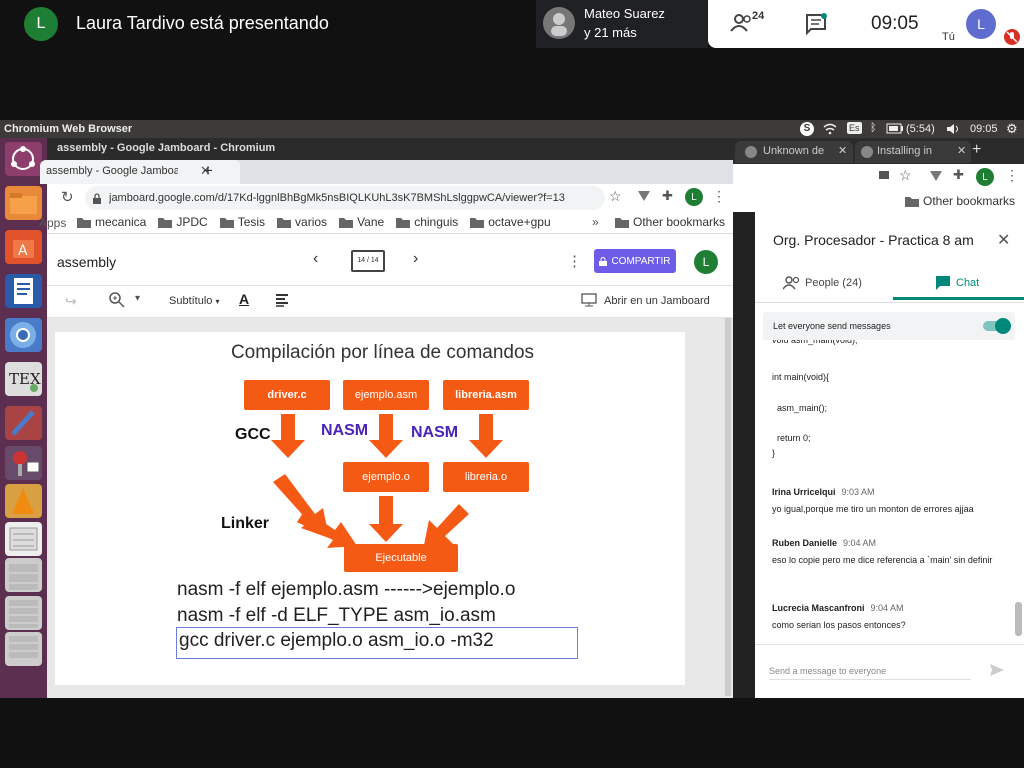 The width and height of the screenshot is (1024, 768). I want to click on camera-icon, so click(884, 175).